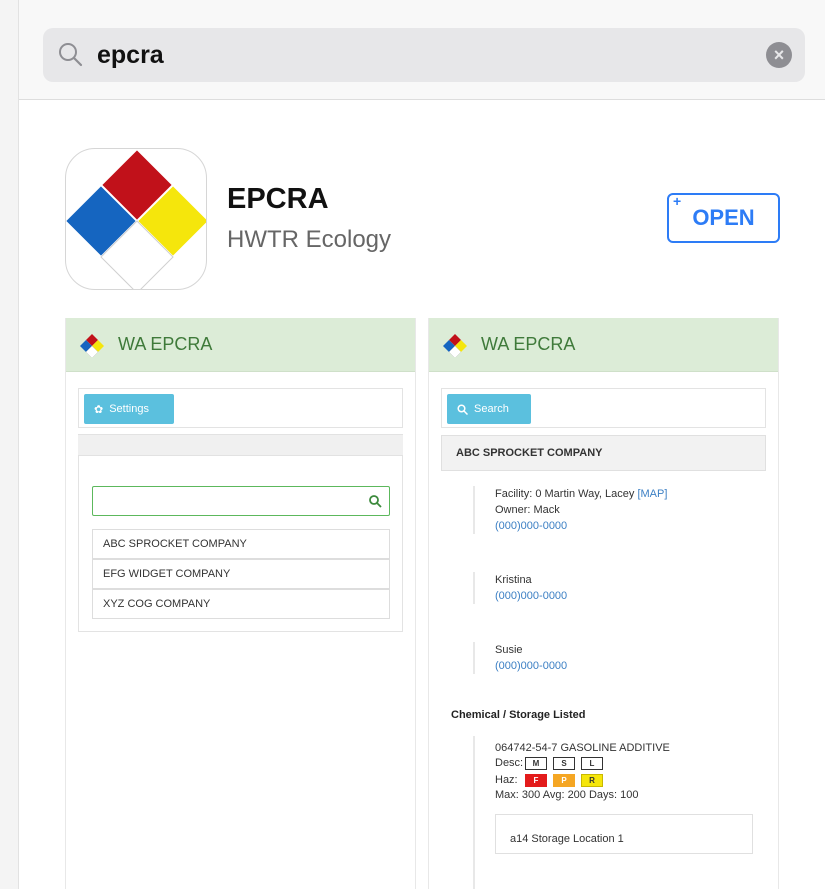 Image resolution: width=825 pixels, height=889 pixels. What do you see at coordinates (130, 55) in the screenshot?
I see `search-input: epcra` at bounding box center [130, 55].